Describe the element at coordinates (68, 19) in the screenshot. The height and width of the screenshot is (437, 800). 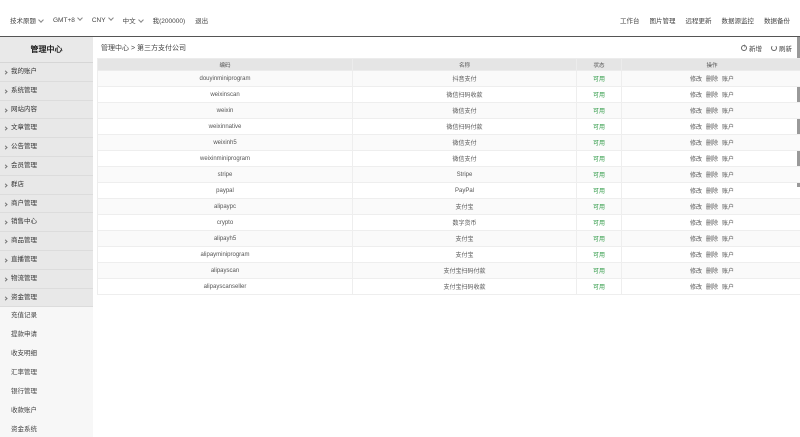
I see `timezone-select: GMT+8` at that location.